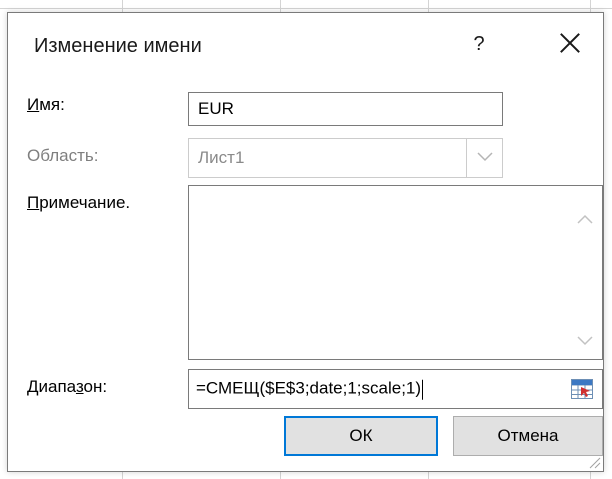 This screenshot has height=479, width=612. I want to click on range-label-post: он:, so click(95, 386).